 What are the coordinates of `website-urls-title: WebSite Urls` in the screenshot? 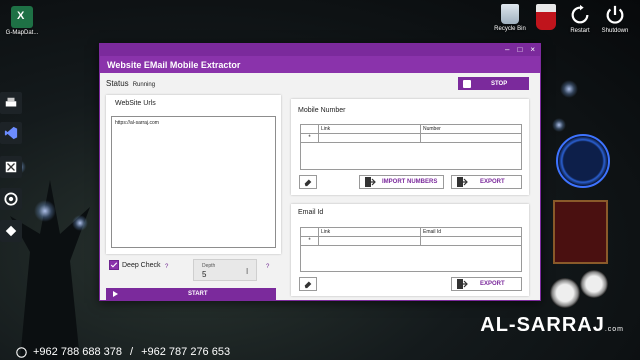 It's located at (135, 103).